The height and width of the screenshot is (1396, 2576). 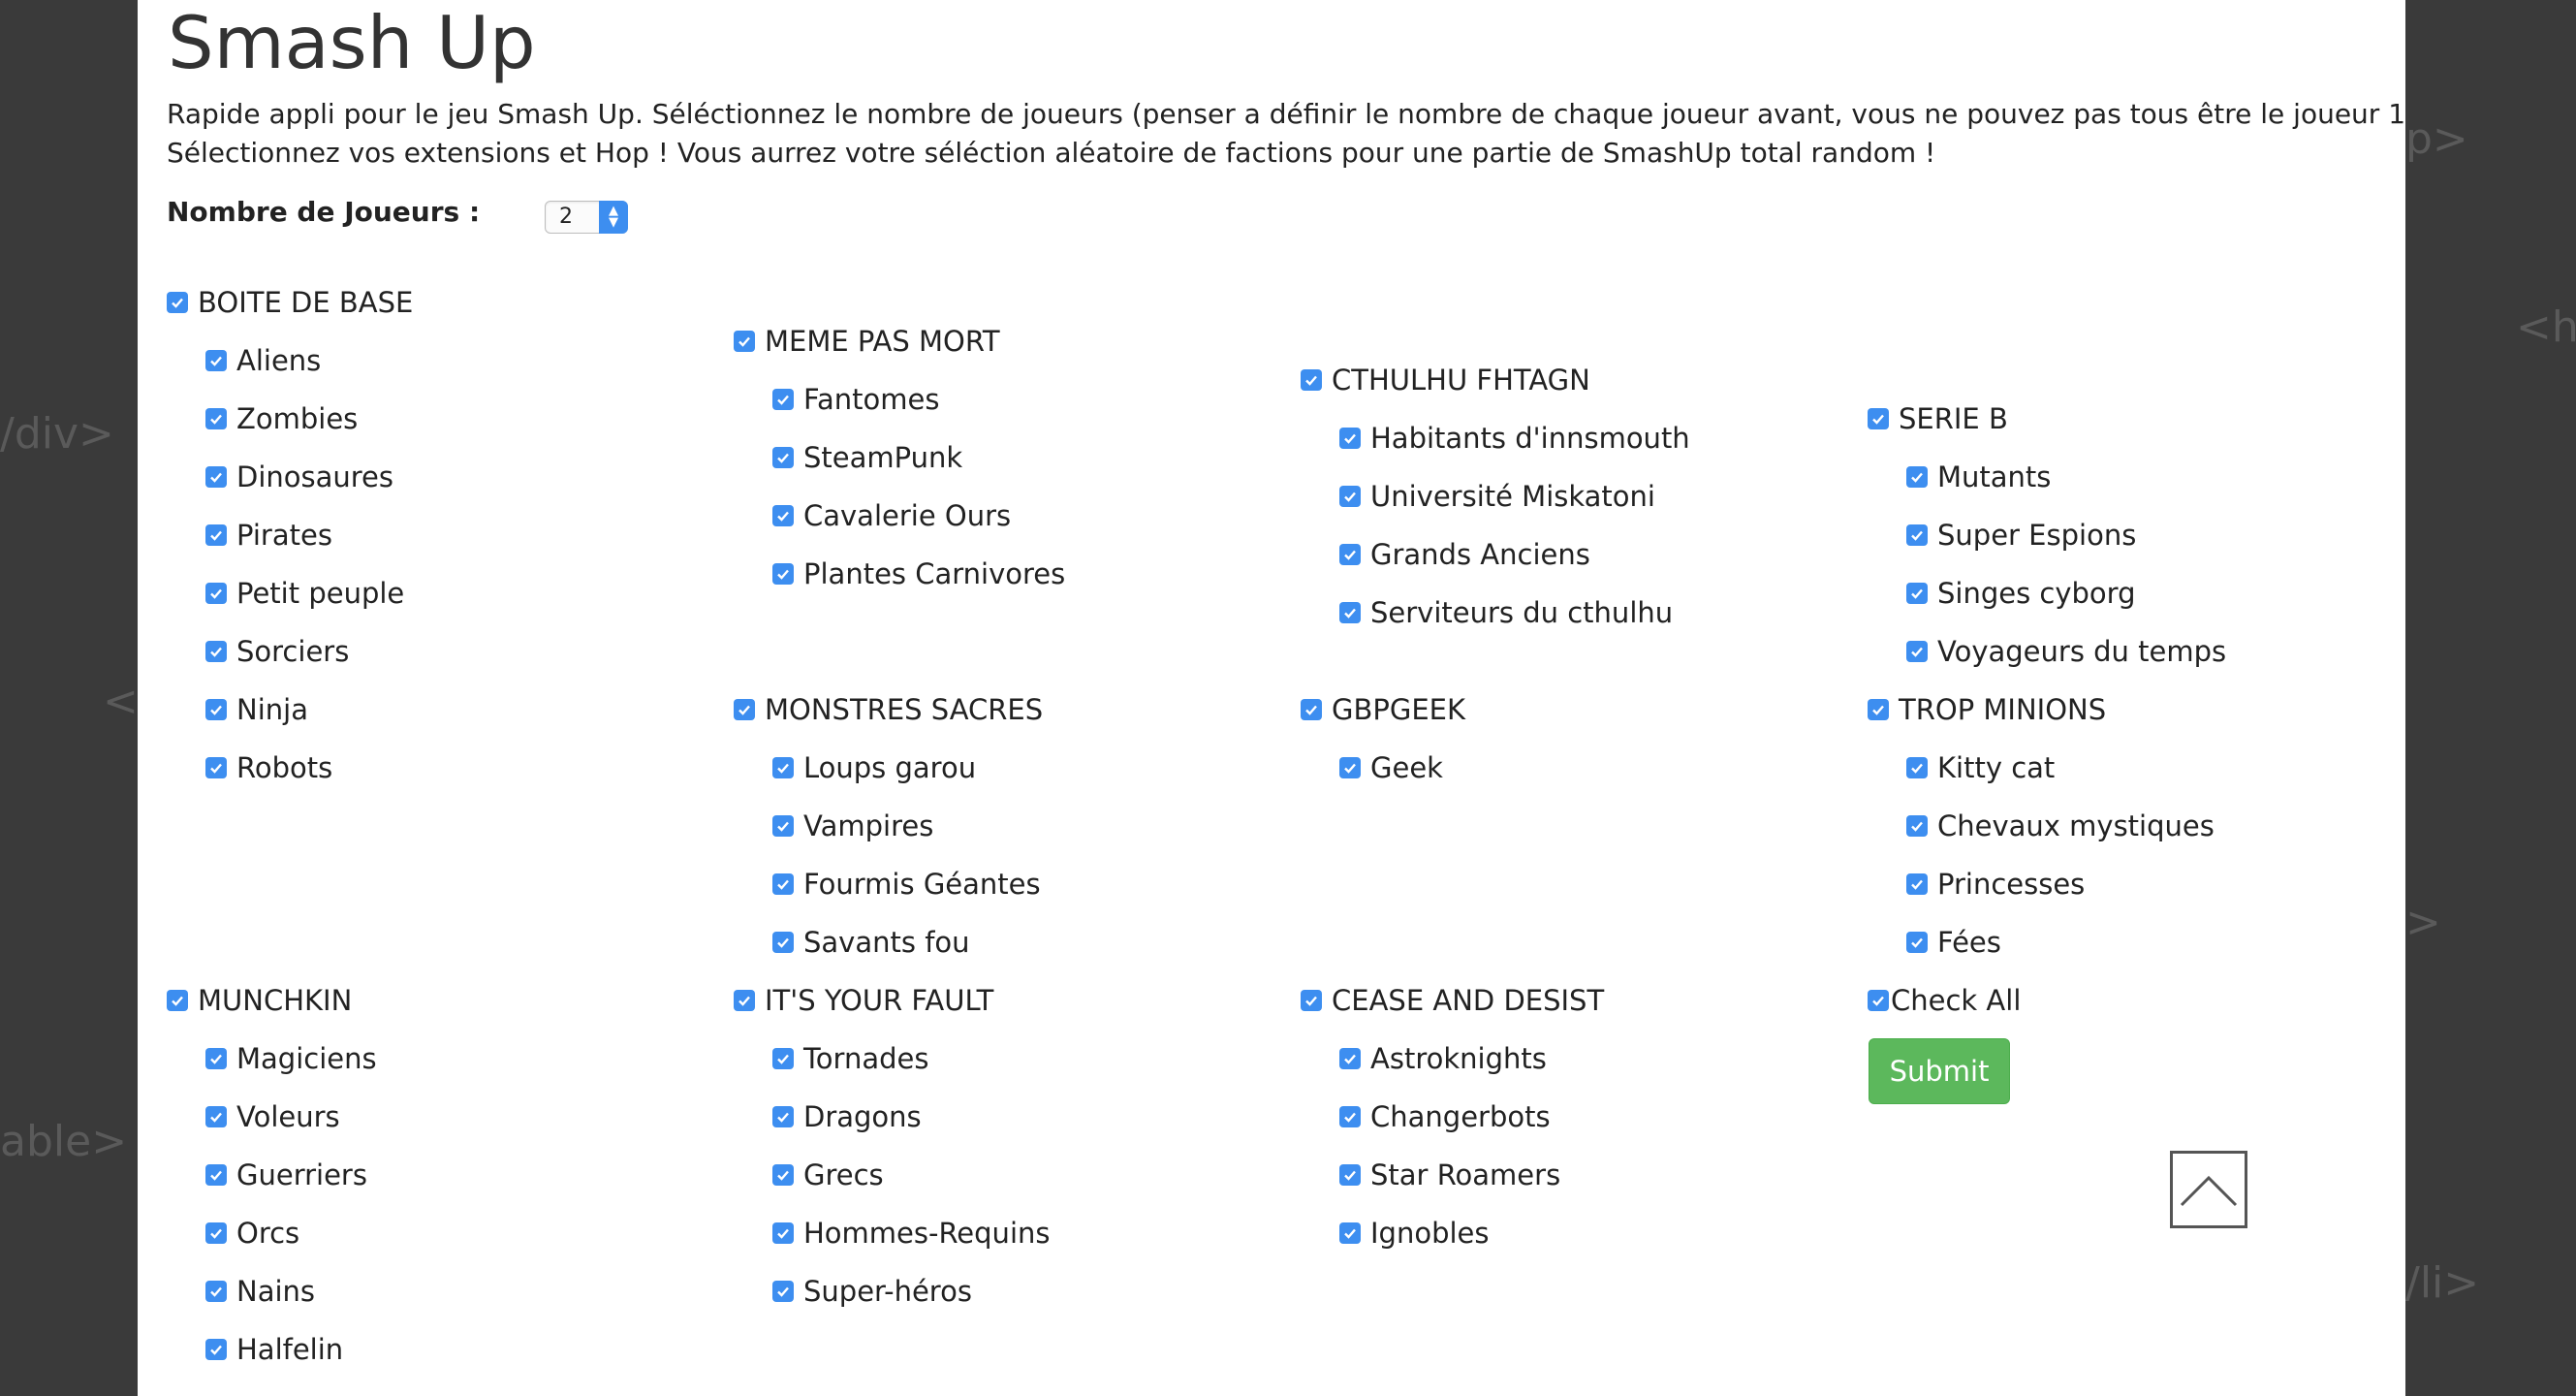 I want to click on faction-checkbox: Plantes Carnivores, so click(x=1005, y=574).